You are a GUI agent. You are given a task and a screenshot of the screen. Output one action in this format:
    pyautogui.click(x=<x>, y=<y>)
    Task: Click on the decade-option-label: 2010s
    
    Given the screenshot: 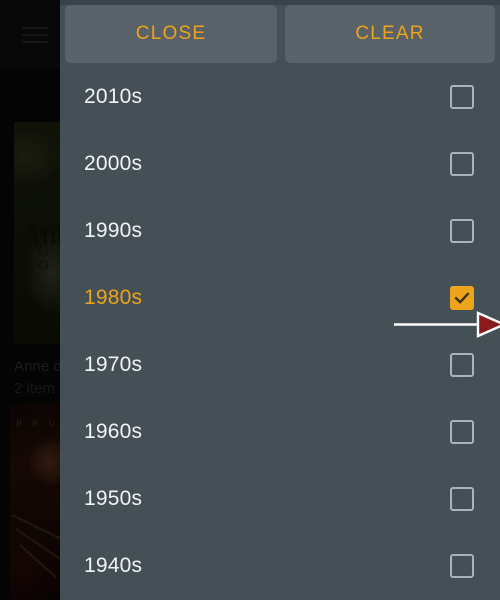 What is the action you would take?
    pyautogui.click(x=113, y=96)
    